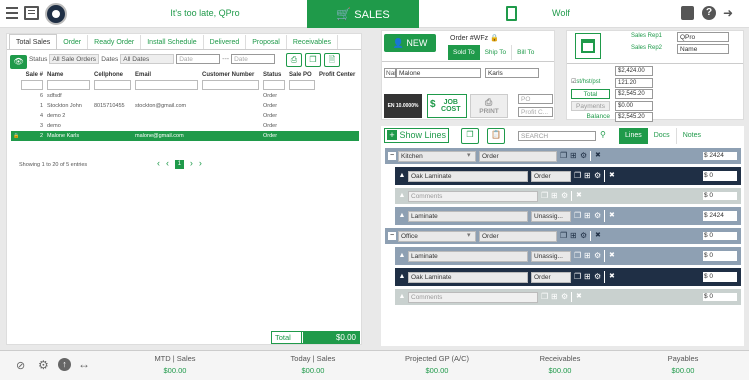 The image size is (749, 380). Describe the element at coordinates (588, 46) in the screenshot. I see `calendar-button` at that location.